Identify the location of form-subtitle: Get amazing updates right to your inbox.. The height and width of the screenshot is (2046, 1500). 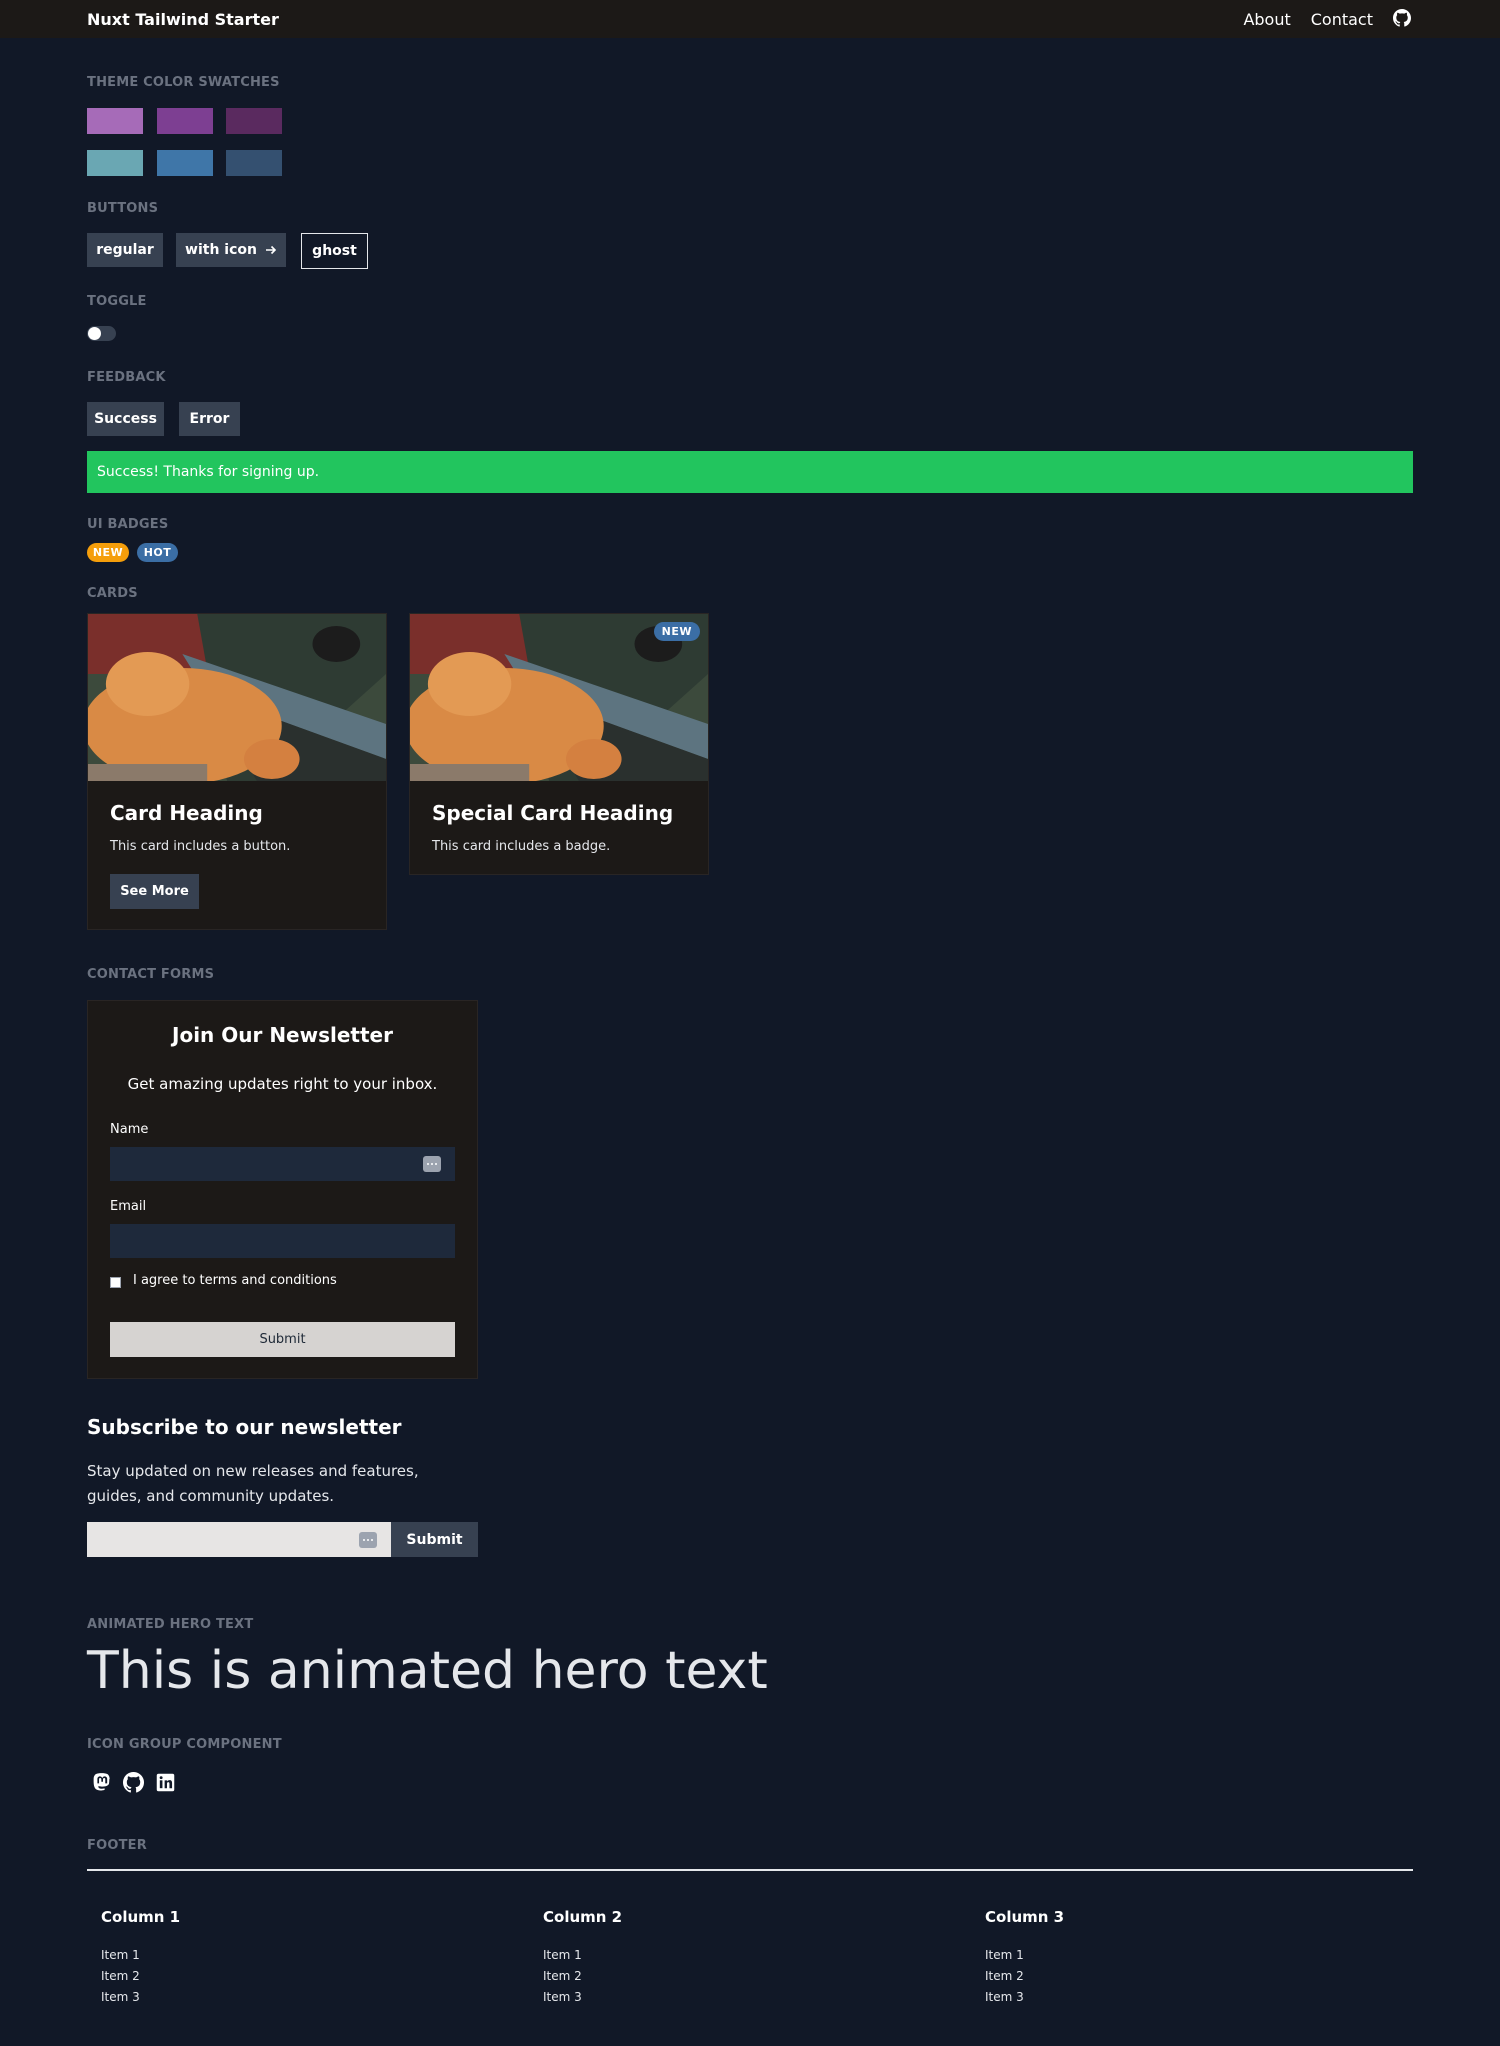
(282, 1084).